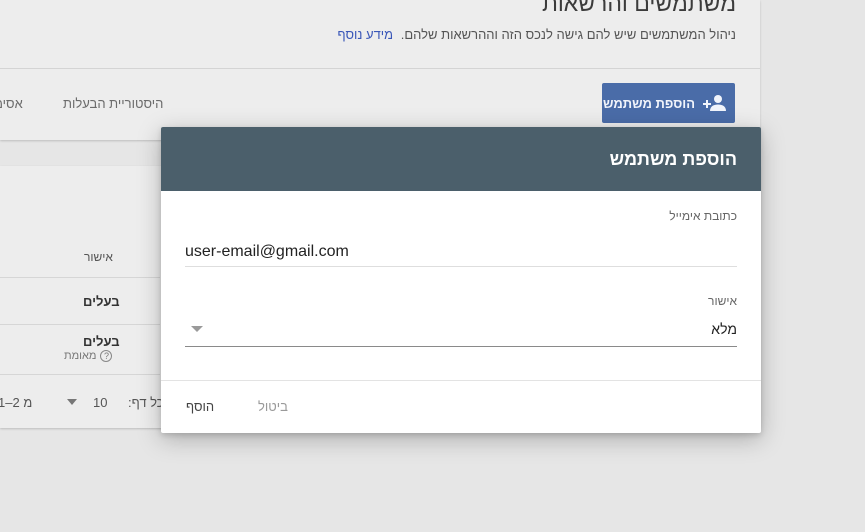 The height and width of the screenshot is (532, 865). I want to click on header-divider, so click(380, 68).